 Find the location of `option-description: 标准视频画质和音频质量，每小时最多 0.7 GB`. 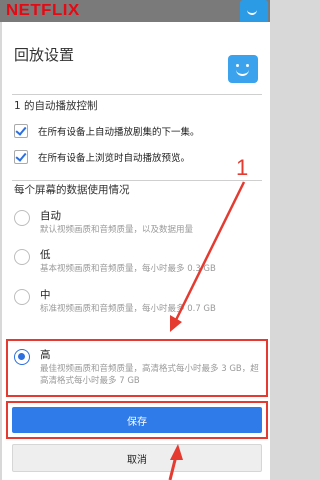

option-description: 标准视频画质和音频质量，每小时最多 0.7 GB is located at coordinates (128, 309).